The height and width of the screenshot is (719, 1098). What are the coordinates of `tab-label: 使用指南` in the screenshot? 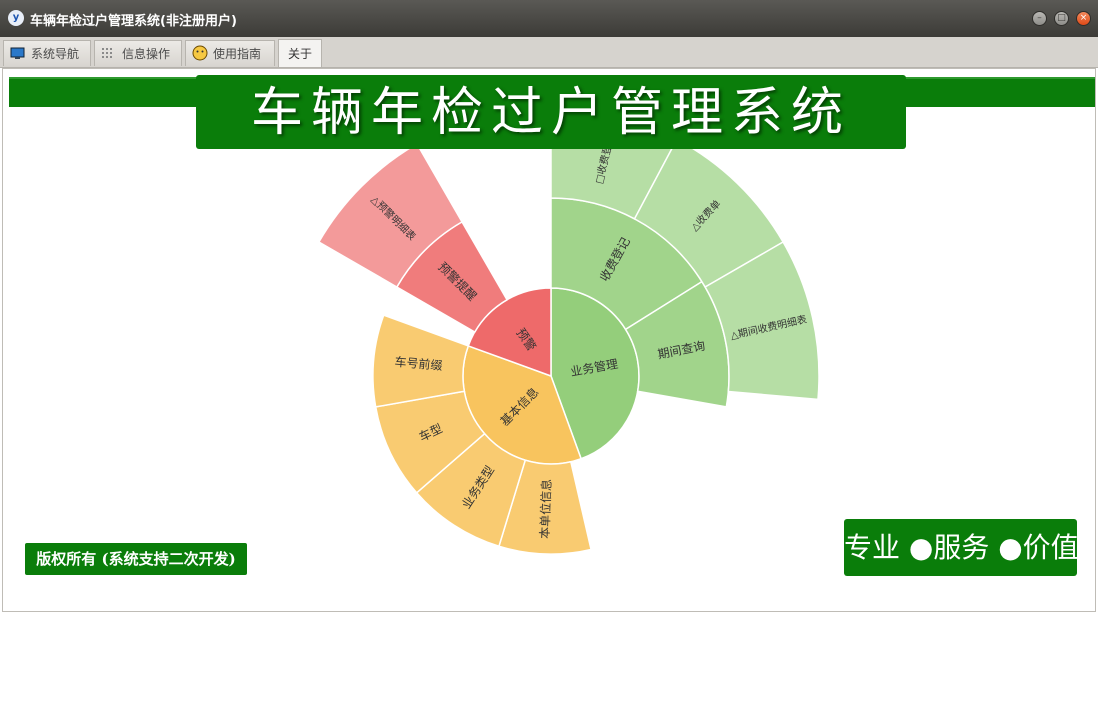 It's located at (237, 54).